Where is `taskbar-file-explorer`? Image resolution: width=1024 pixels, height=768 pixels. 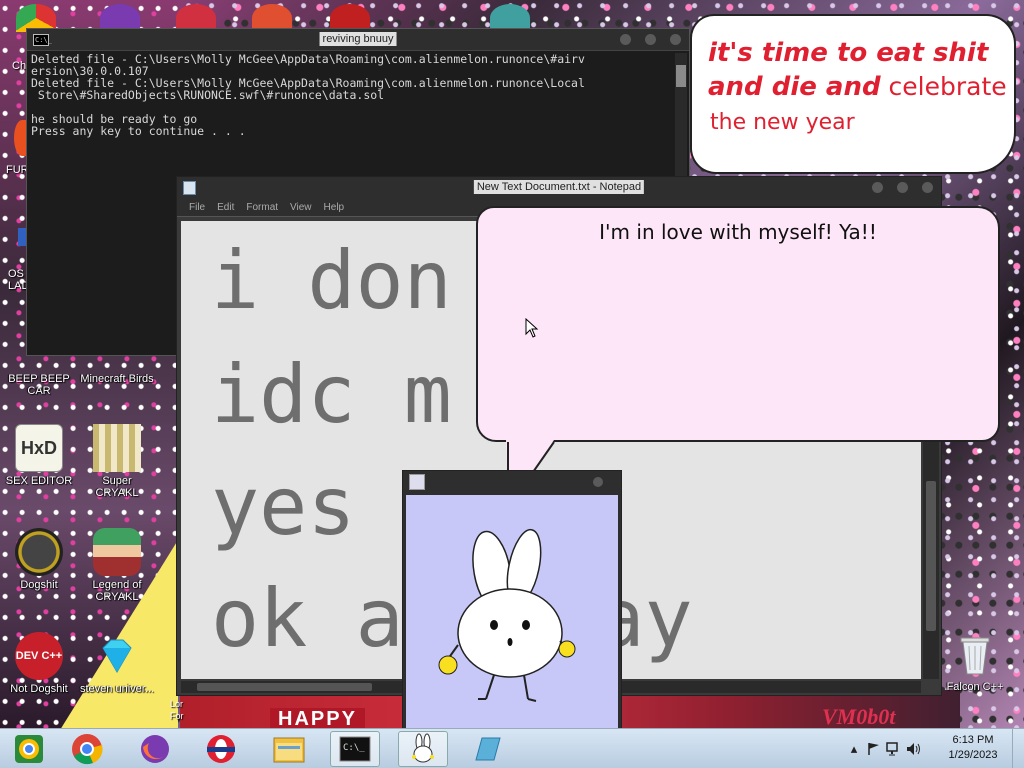
taskbar-file-explorer is located at coordinates (289, 749).